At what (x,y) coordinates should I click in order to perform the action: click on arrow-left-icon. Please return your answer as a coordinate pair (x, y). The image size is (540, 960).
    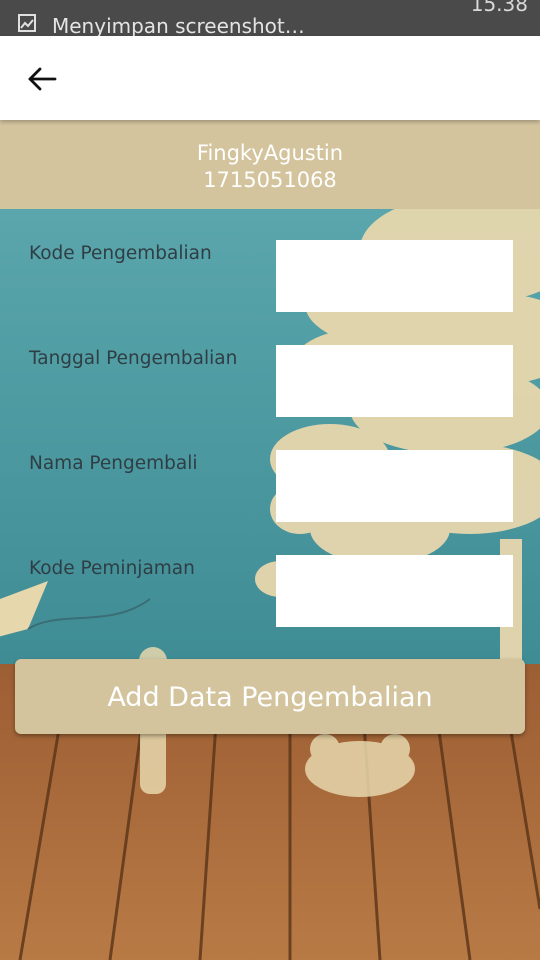
    Looking at the image, I should click on (42, 79).